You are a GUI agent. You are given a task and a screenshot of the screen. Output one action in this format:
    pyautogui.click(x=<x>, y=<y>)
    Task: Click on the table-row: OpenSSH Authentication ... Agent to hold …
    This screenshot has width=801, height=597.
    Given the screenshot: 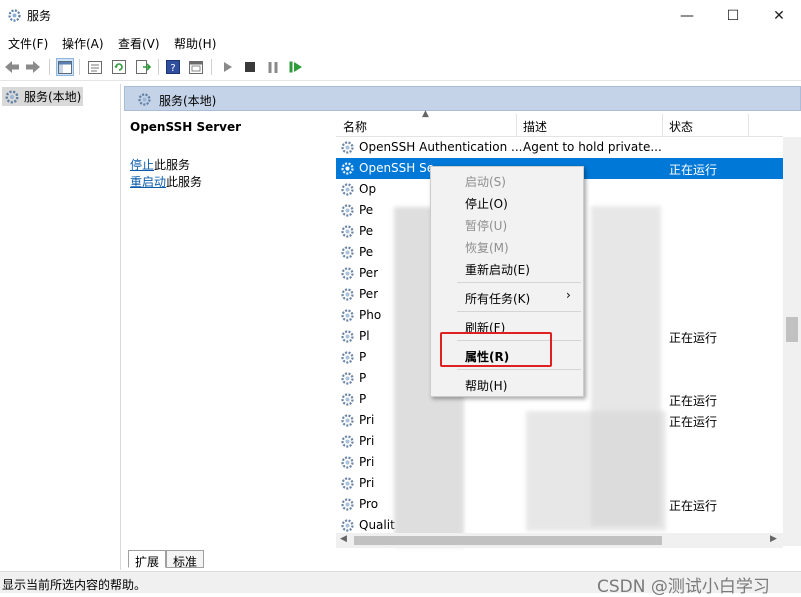 What is the action you would take?
    pyautogui.click(x=559, y=147)
    